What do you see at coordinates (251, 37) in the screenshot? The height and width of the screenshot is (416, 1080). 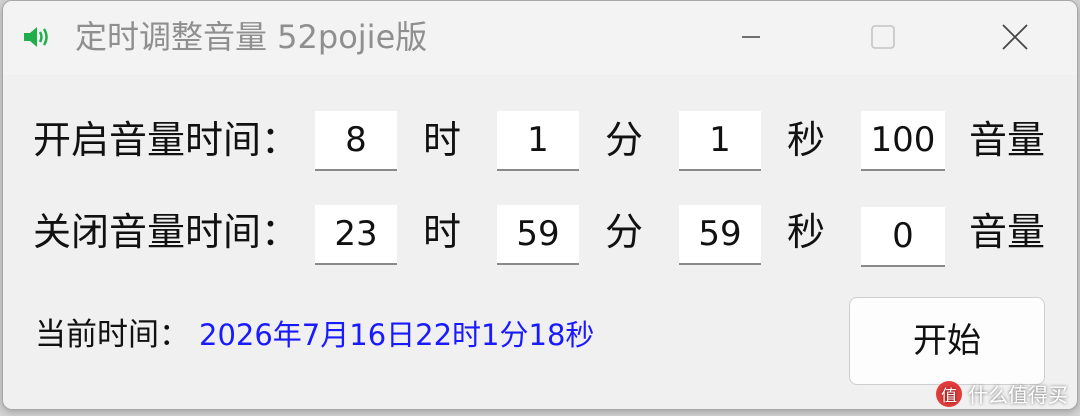 I see `window-title: 定时调整音量 52pojie版` at bounding box center [251, 37].